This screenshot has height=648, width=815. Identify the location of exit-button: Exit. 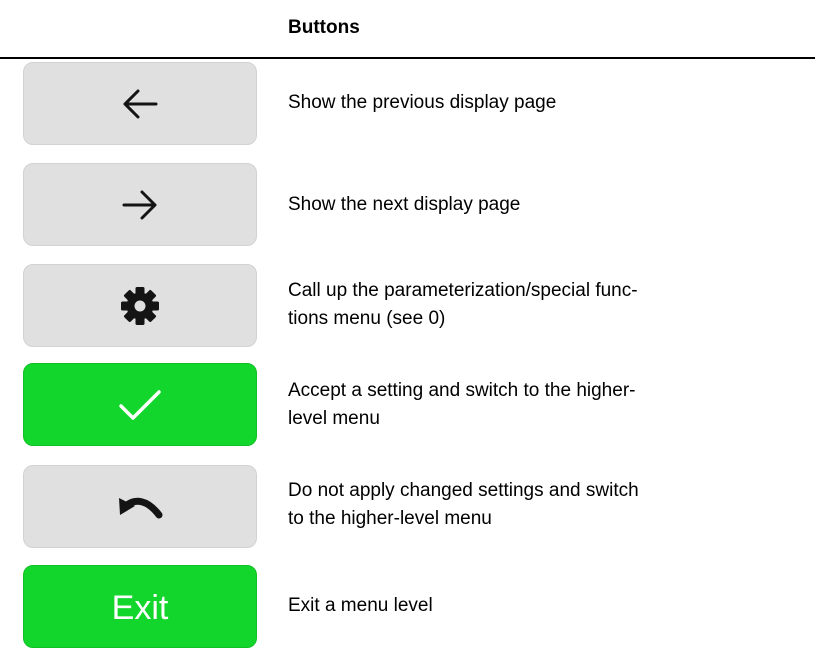
(140, 606).